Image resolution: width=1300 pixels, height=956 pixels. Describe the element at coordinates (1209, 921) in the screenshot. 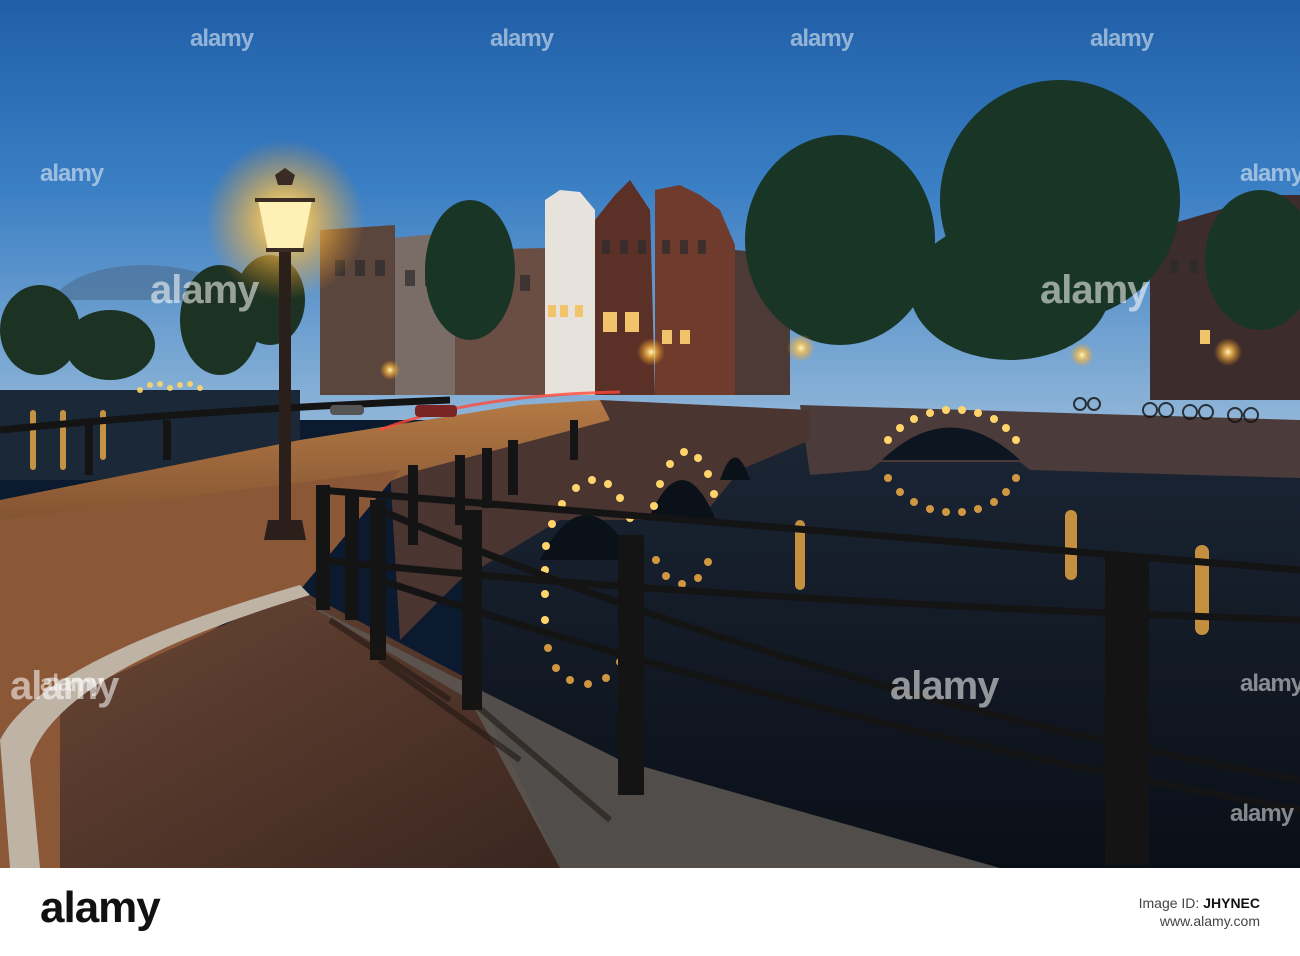

I see `site-url: www.alamy.com` at that location.